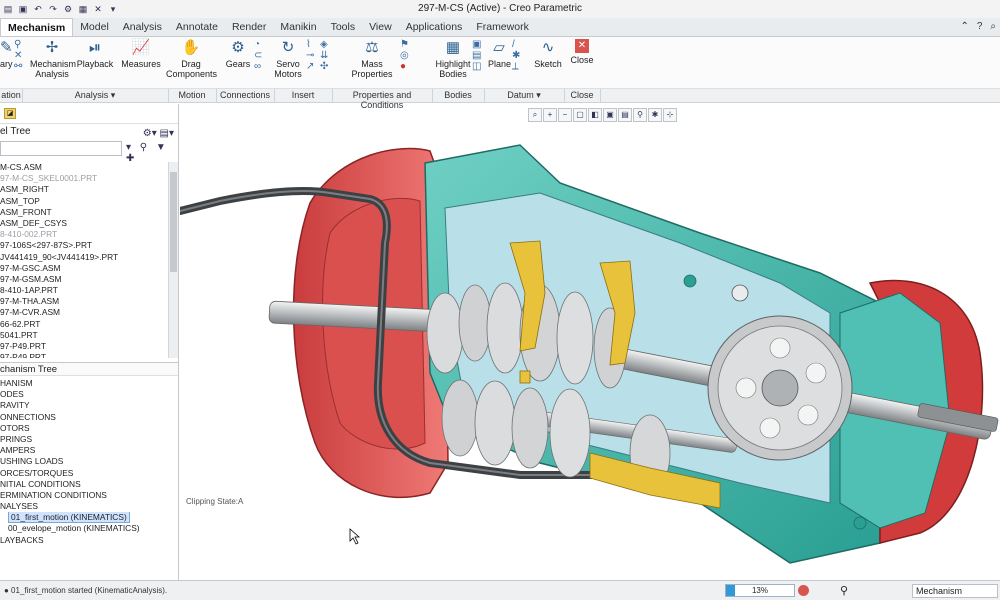 The height and width of the screenshot is (600, 1000). Describe the element at coordinates (89, 518) in the screenshot. I see `mechanism-analysis-item: 01_first_motion (KINEMATICS)` at that location.